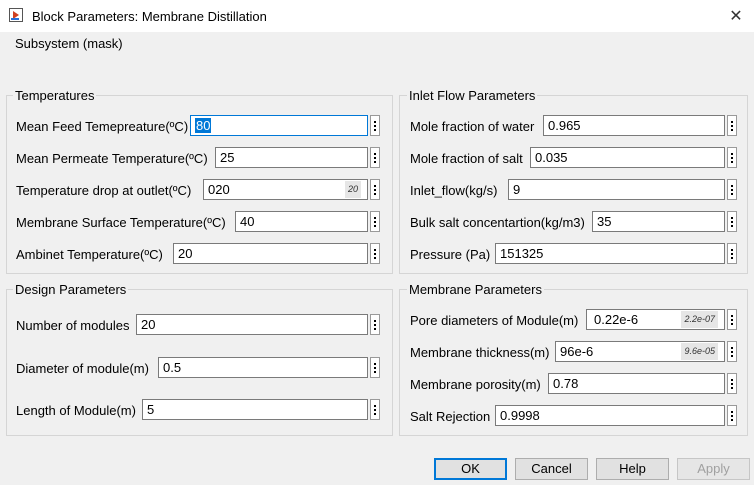  I want to click on help-button: Help, so click(632, 469).